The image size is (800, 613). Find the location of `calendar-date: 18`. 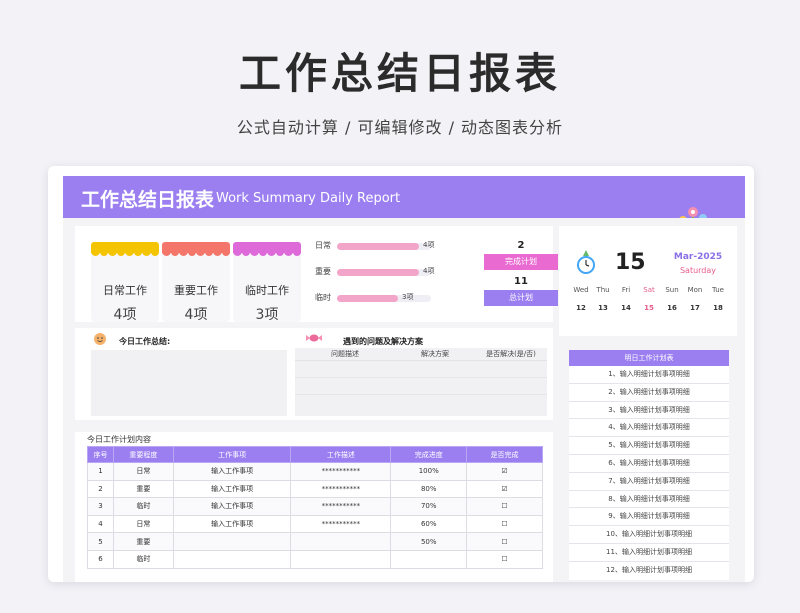

calendar-date: 18 is located at coordinates (718, 308).